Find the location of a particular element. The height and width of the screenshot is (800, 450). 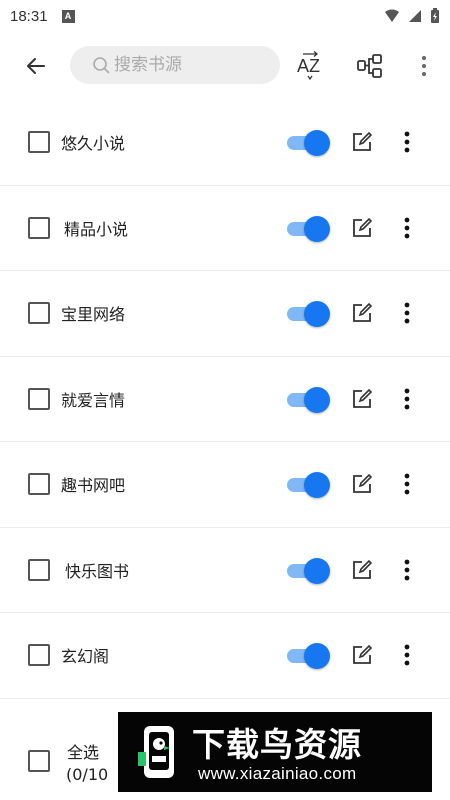

more-options-button is located at coordinates (424, 66).